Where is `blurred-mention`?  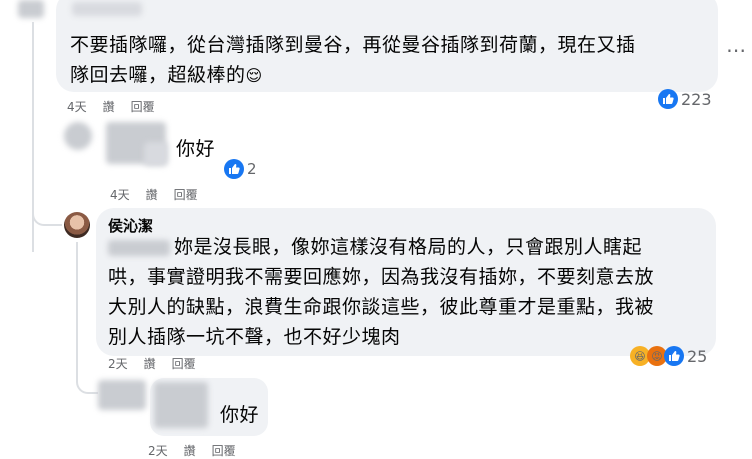
blurred-mention is located at coordinates (139, 248).